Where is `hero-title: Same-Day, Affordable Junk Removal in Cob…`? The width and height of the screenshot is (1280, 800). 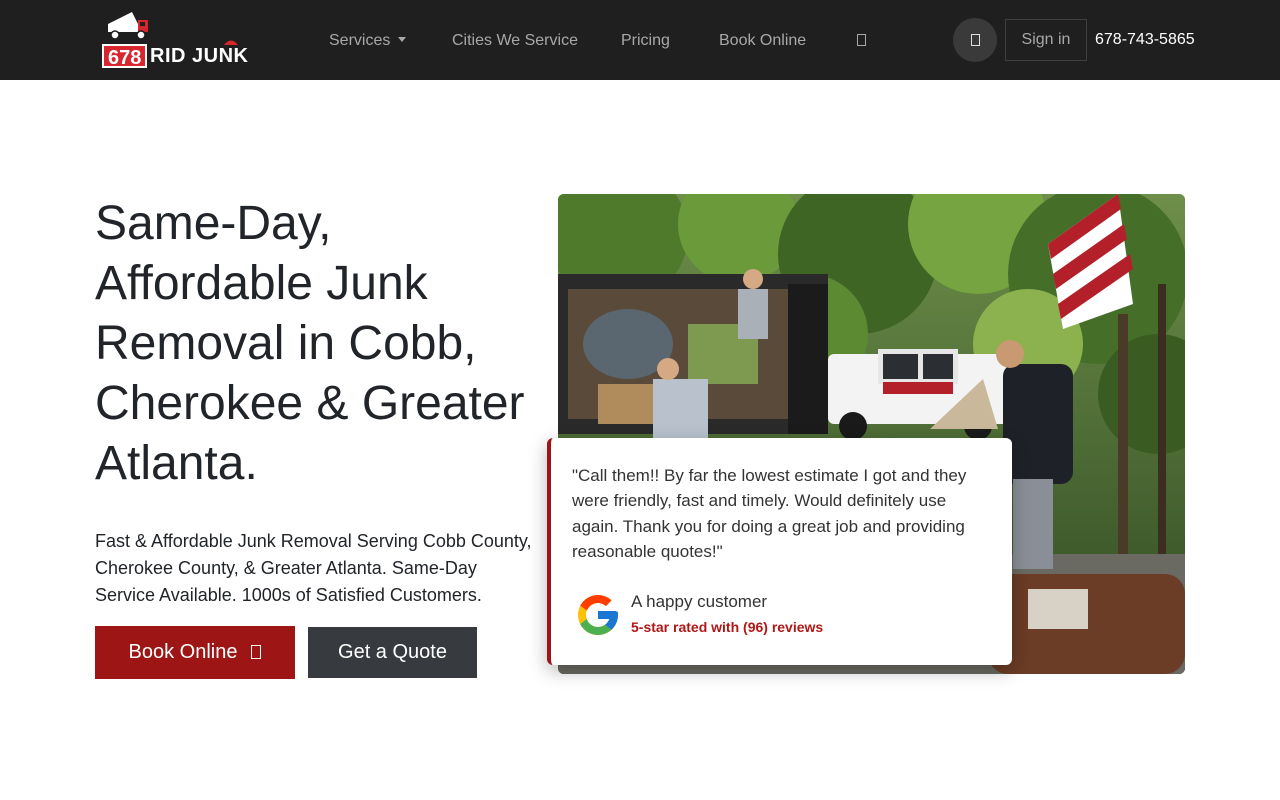 hero-title: Same-Day, Affordable Junk Removal in Cob… is located at coordinates (310, 343).